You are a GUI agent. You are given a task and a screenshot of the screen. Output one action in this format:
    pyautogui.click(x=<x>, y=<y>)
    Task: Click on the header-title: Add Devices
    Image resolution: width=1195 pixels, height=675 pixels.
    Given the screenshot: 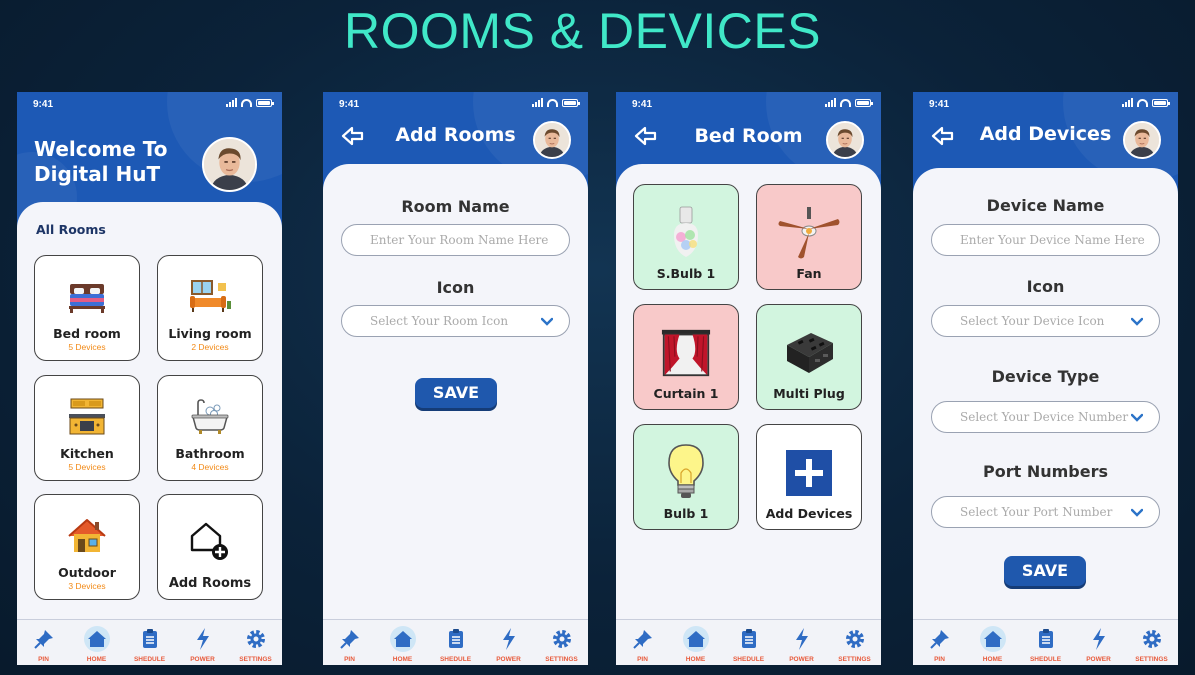 What is the action you would take?
    pyautogui.click(x=1045, y=134)
    